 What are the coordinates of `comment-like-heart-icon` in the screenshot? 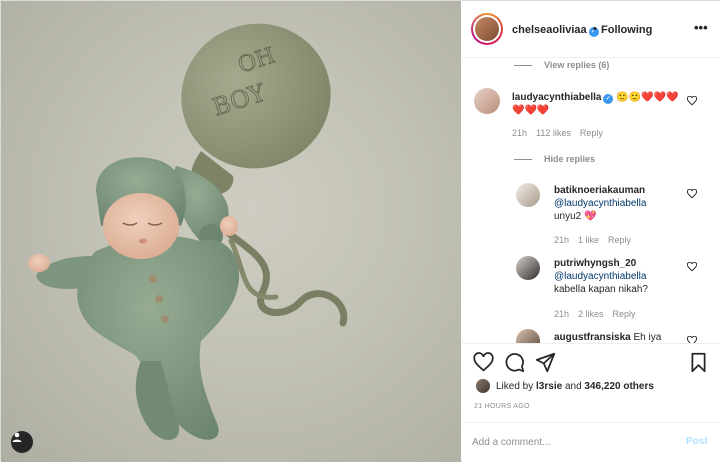 It's located at (692, 101).